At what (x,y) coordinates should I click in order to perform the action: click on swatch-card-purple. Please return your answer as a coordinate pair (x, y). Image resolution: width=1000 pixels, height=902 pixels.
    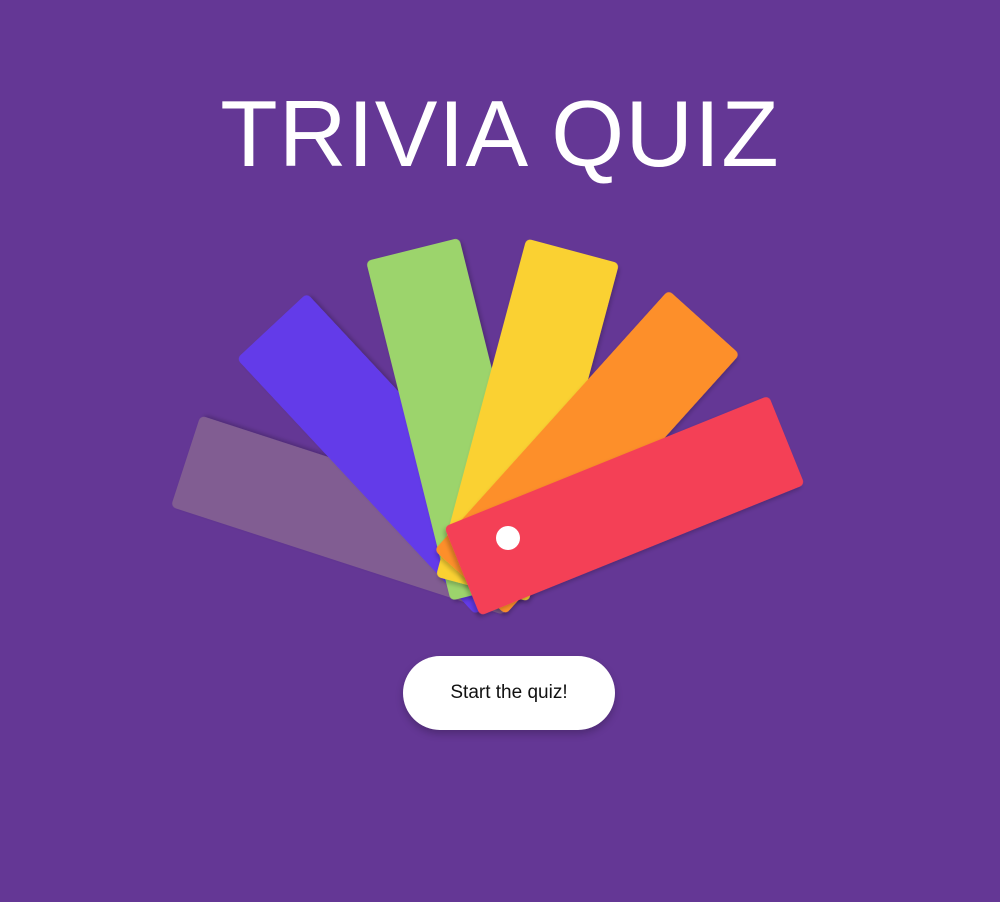
    Looking at the image, I should click on (352, 515).